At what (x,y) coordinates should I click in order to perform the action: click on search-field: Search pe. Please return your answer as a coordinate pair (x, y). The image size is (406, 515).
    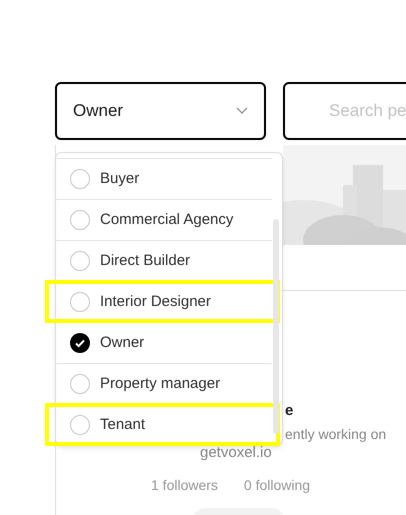
    Looking at the image, I should click on (344, 111).